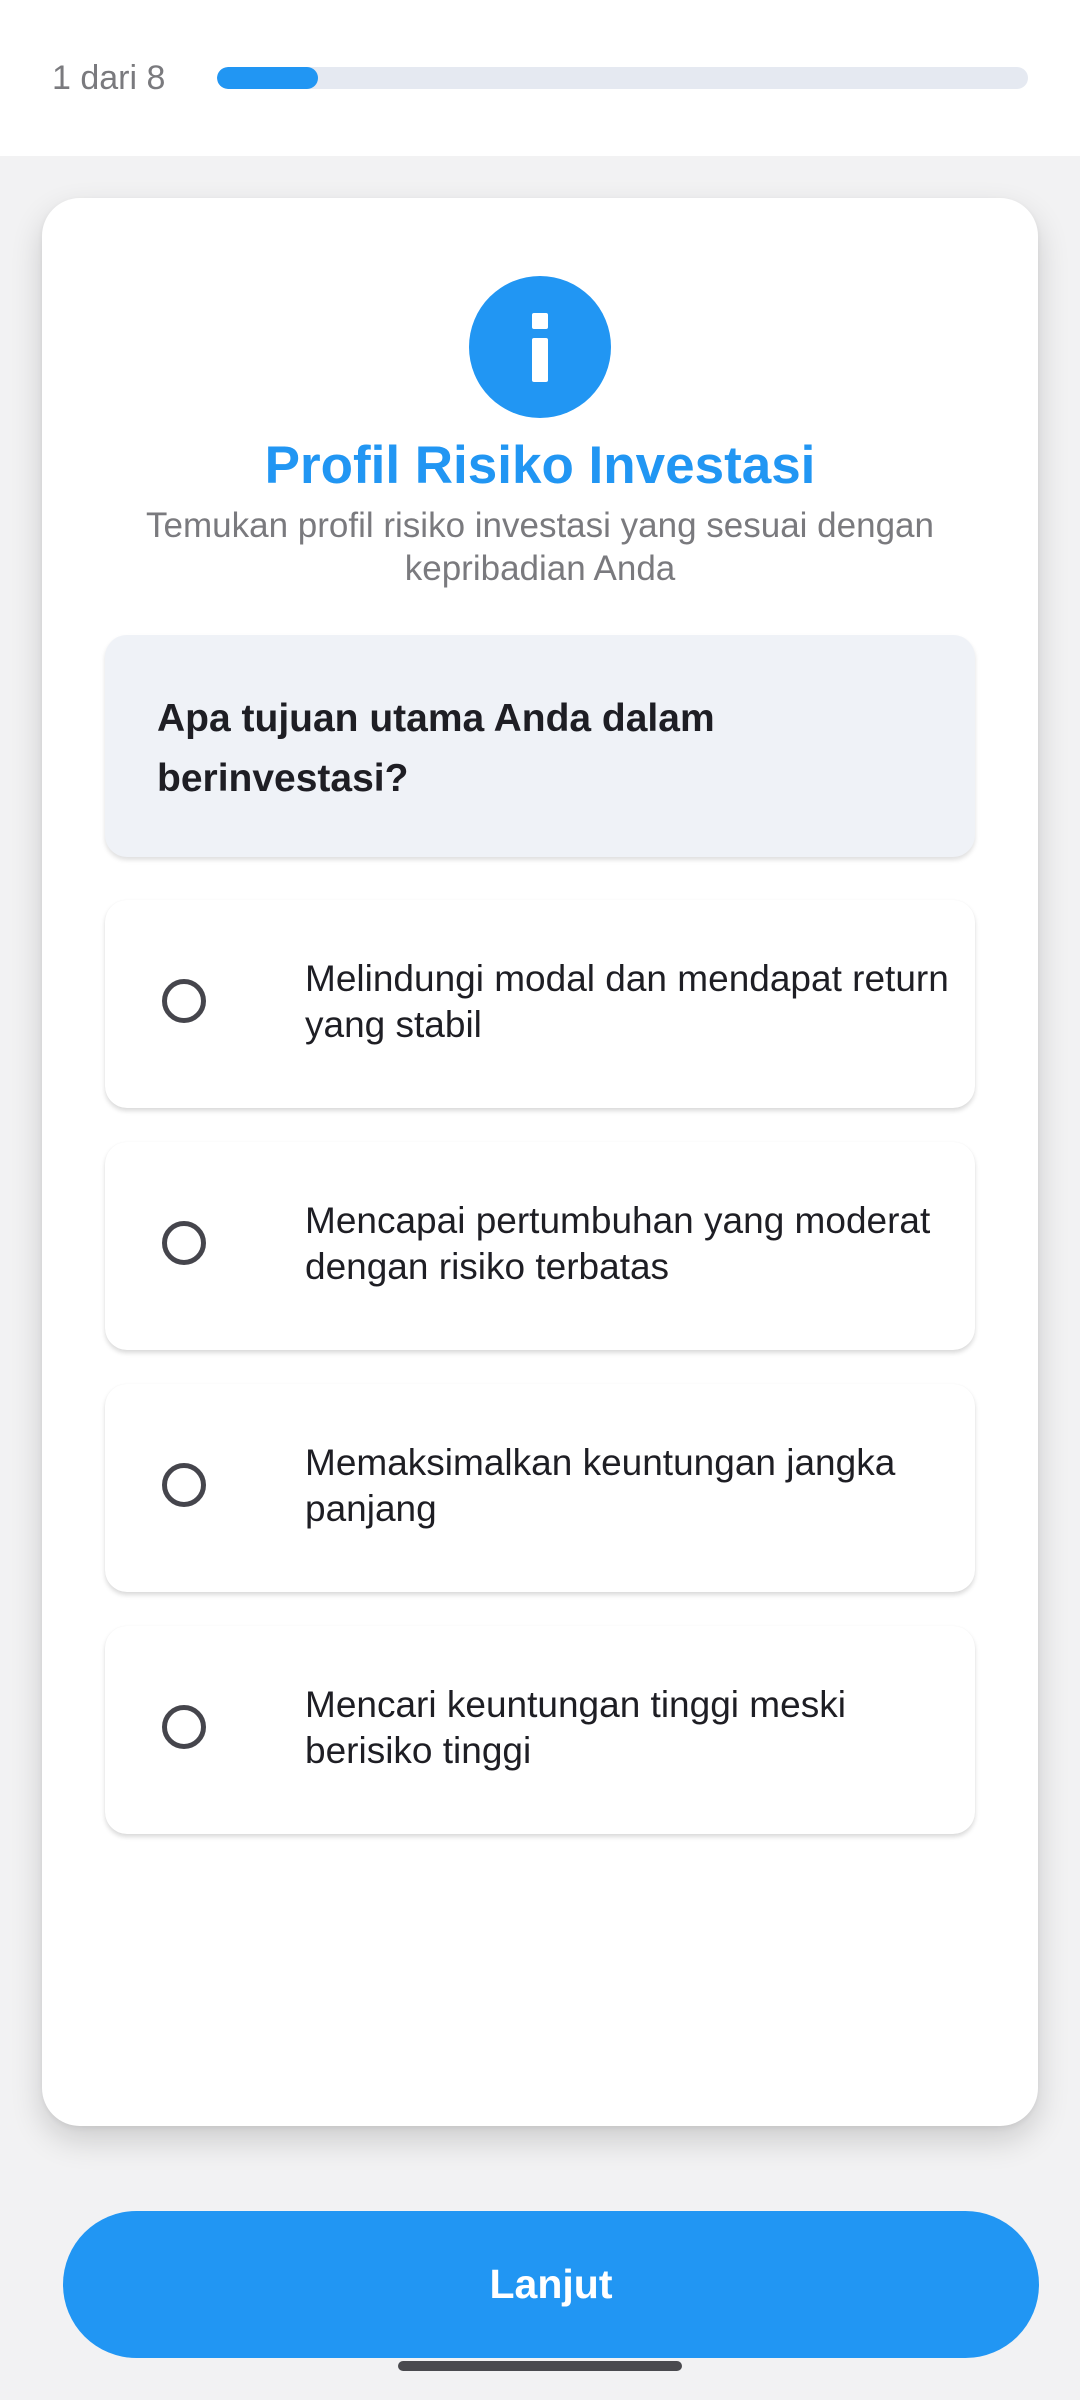  I want to click on answer-option-3: Memaksimalkan keuntungan jangka panjang, so click(540, 1488).